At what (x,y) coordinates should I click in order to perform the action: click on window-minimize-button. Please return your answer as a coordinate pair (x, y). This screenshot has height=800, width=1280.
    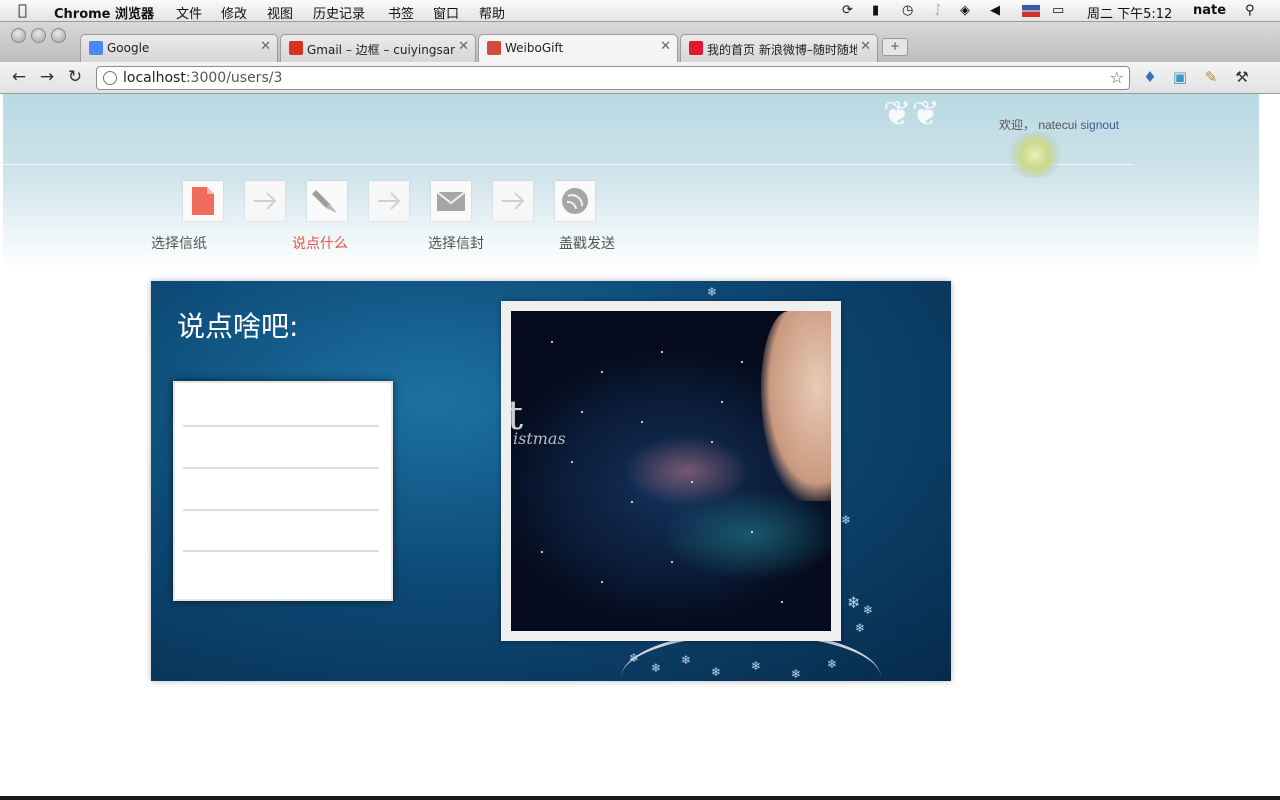
    Looking at the image, I should click on (38, 35).